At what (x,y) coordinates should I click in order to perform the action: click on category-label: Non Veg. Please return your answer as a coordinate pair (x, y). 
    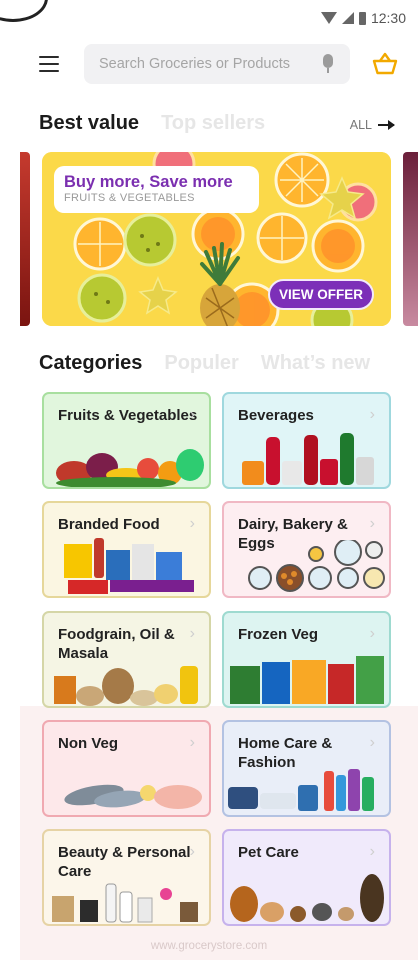
    Looking at the image, I should click on (88, 743).